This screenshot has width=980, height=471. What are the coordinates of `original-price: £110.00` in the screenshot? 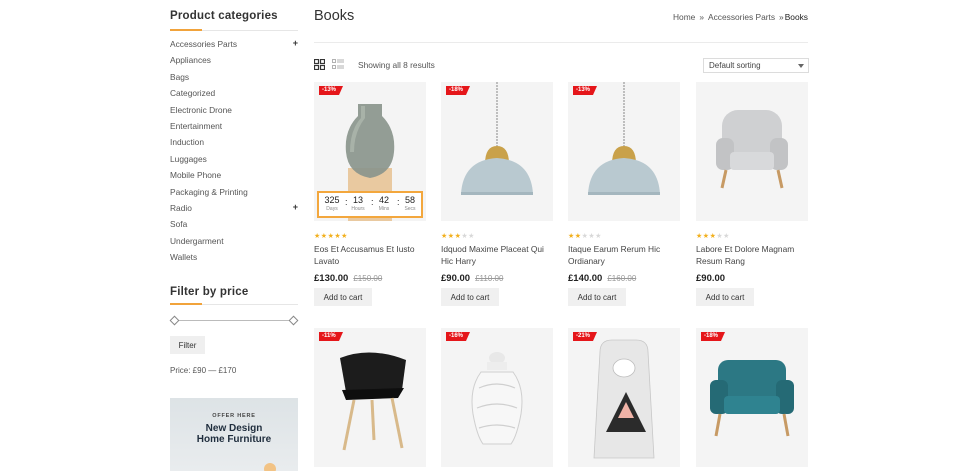 It's located at (489, 278).